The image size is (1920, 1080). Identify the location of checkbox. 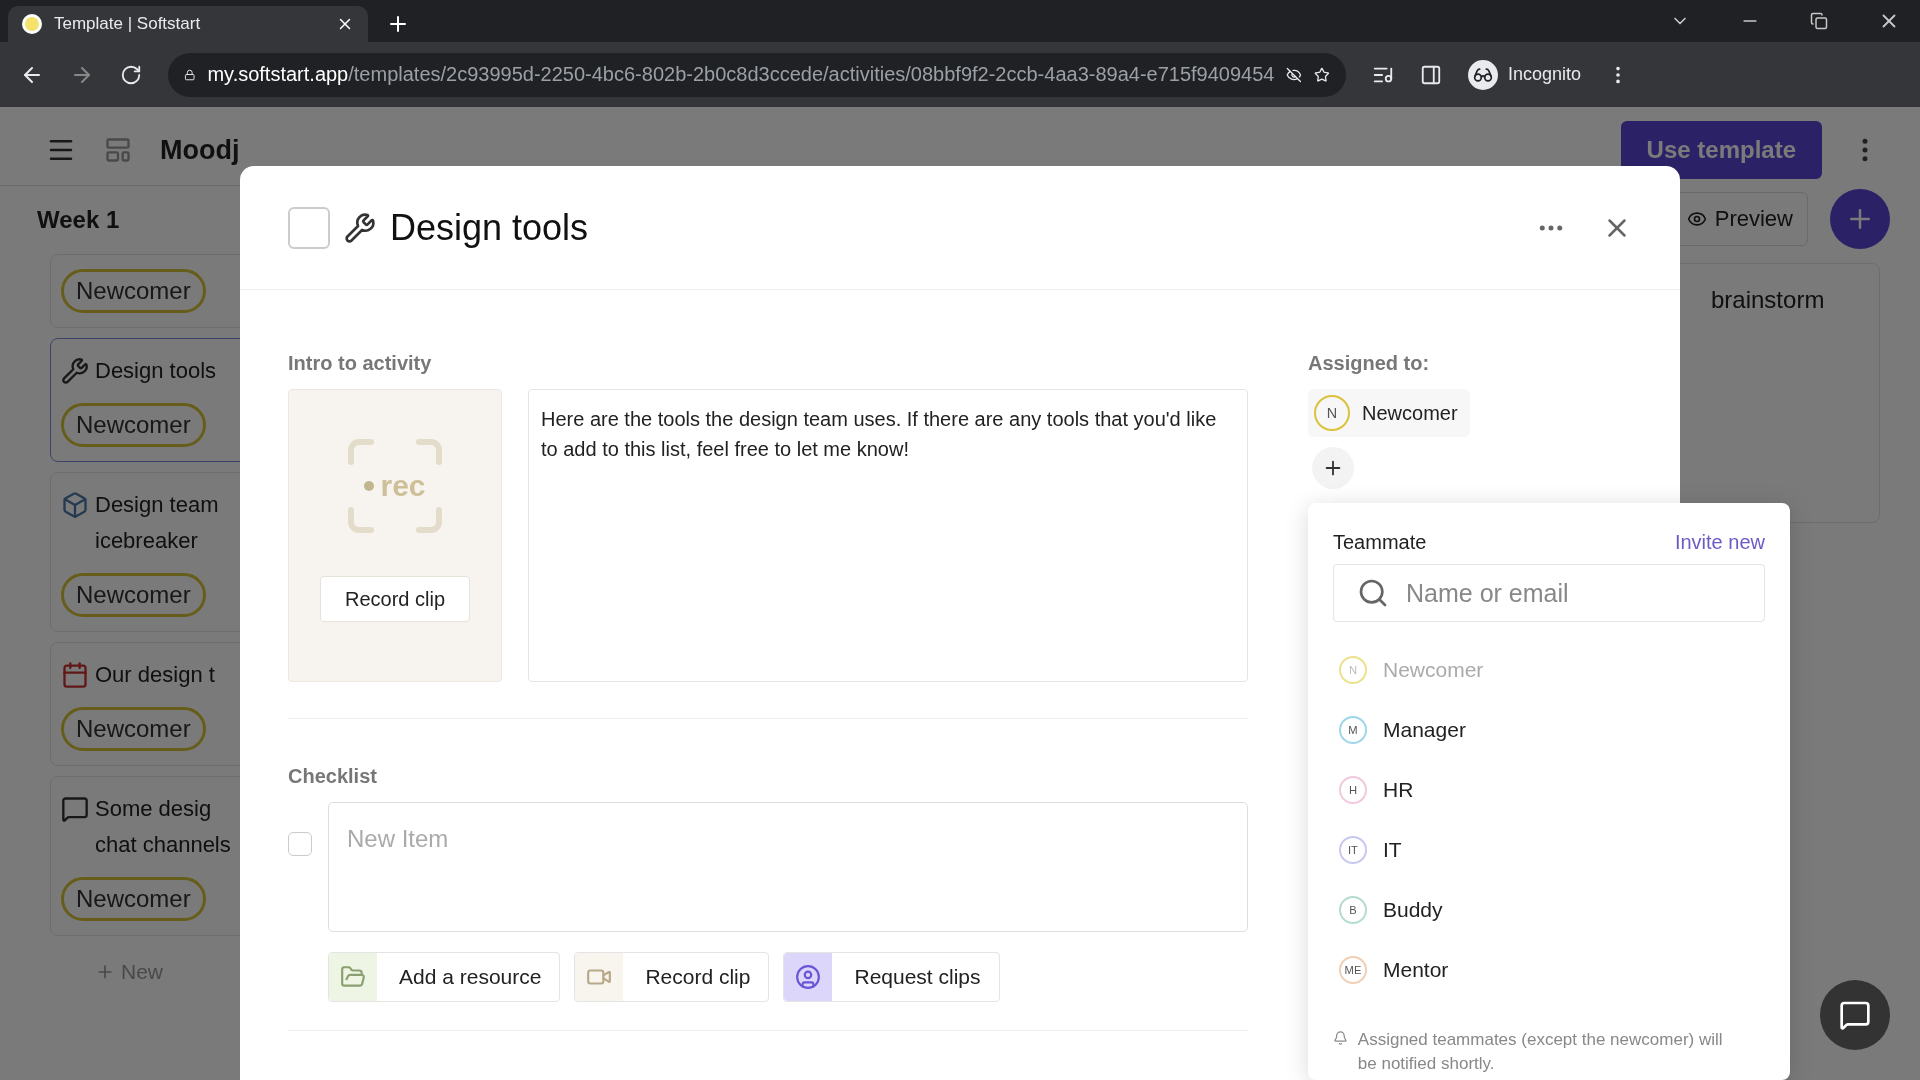
(300, 844).